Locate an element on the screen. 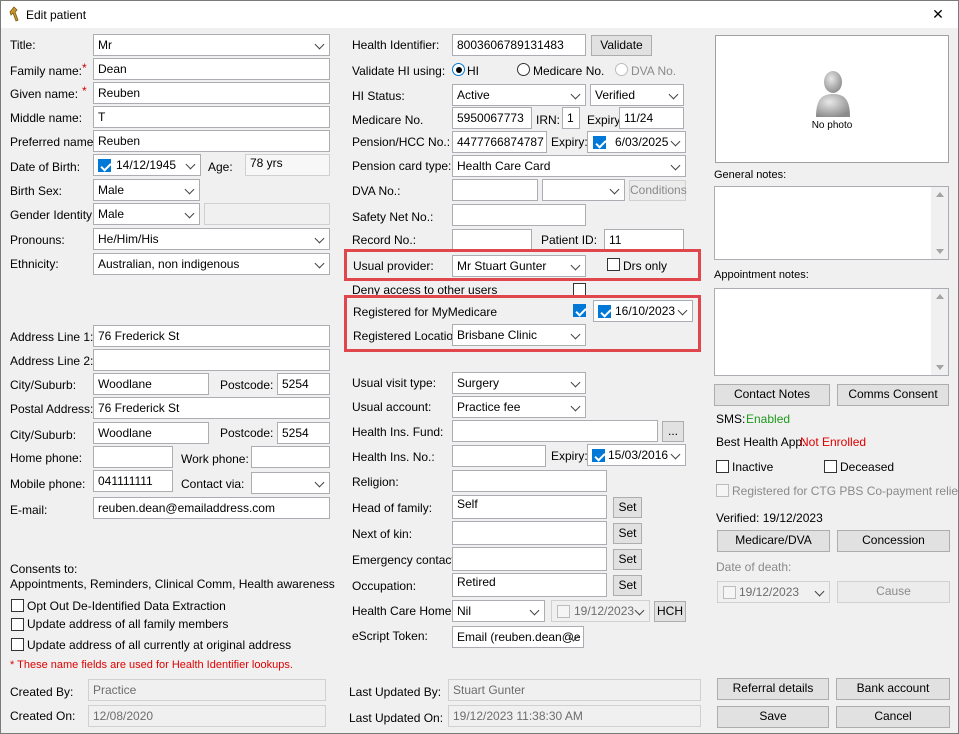  middle-name-field: T is located at coordinates (211, 117).